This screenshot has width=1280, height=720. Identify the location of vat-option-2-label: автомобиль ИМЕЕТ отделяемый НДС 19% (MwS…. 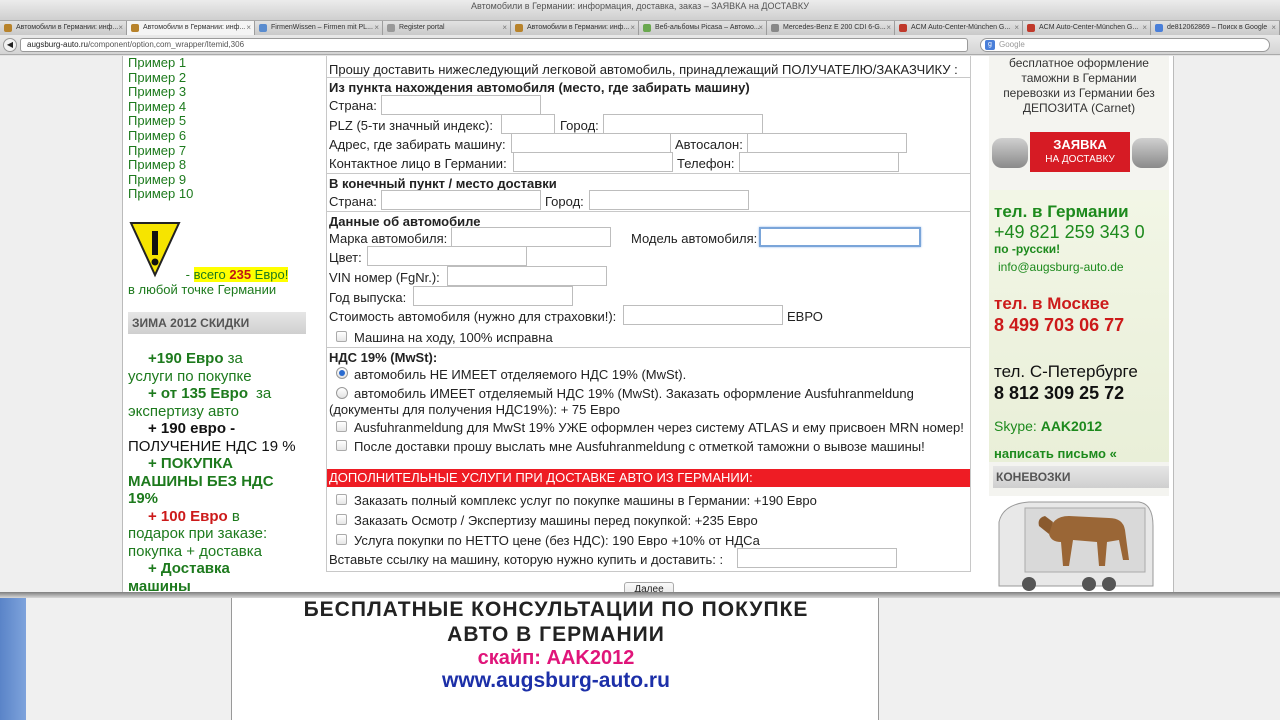
(634, 393).